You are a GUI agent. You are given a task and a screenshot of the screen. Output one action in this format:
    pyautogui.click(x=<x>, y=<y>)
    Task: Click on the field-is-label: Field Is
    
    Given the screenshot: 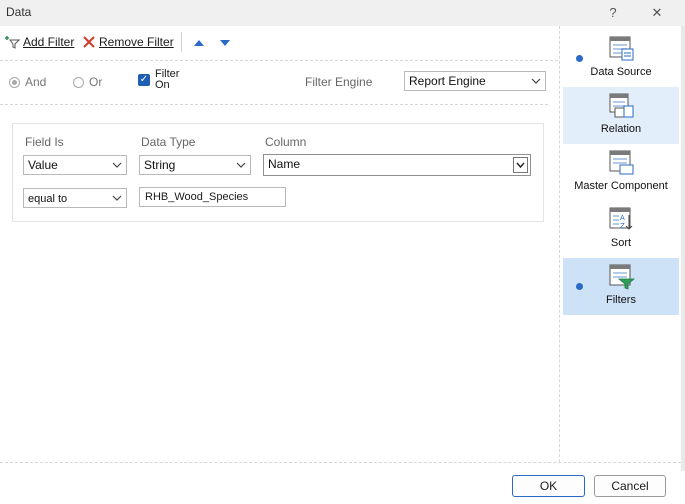 What is the action you would take?
    pyautogui.click(x=44, y=142)
    